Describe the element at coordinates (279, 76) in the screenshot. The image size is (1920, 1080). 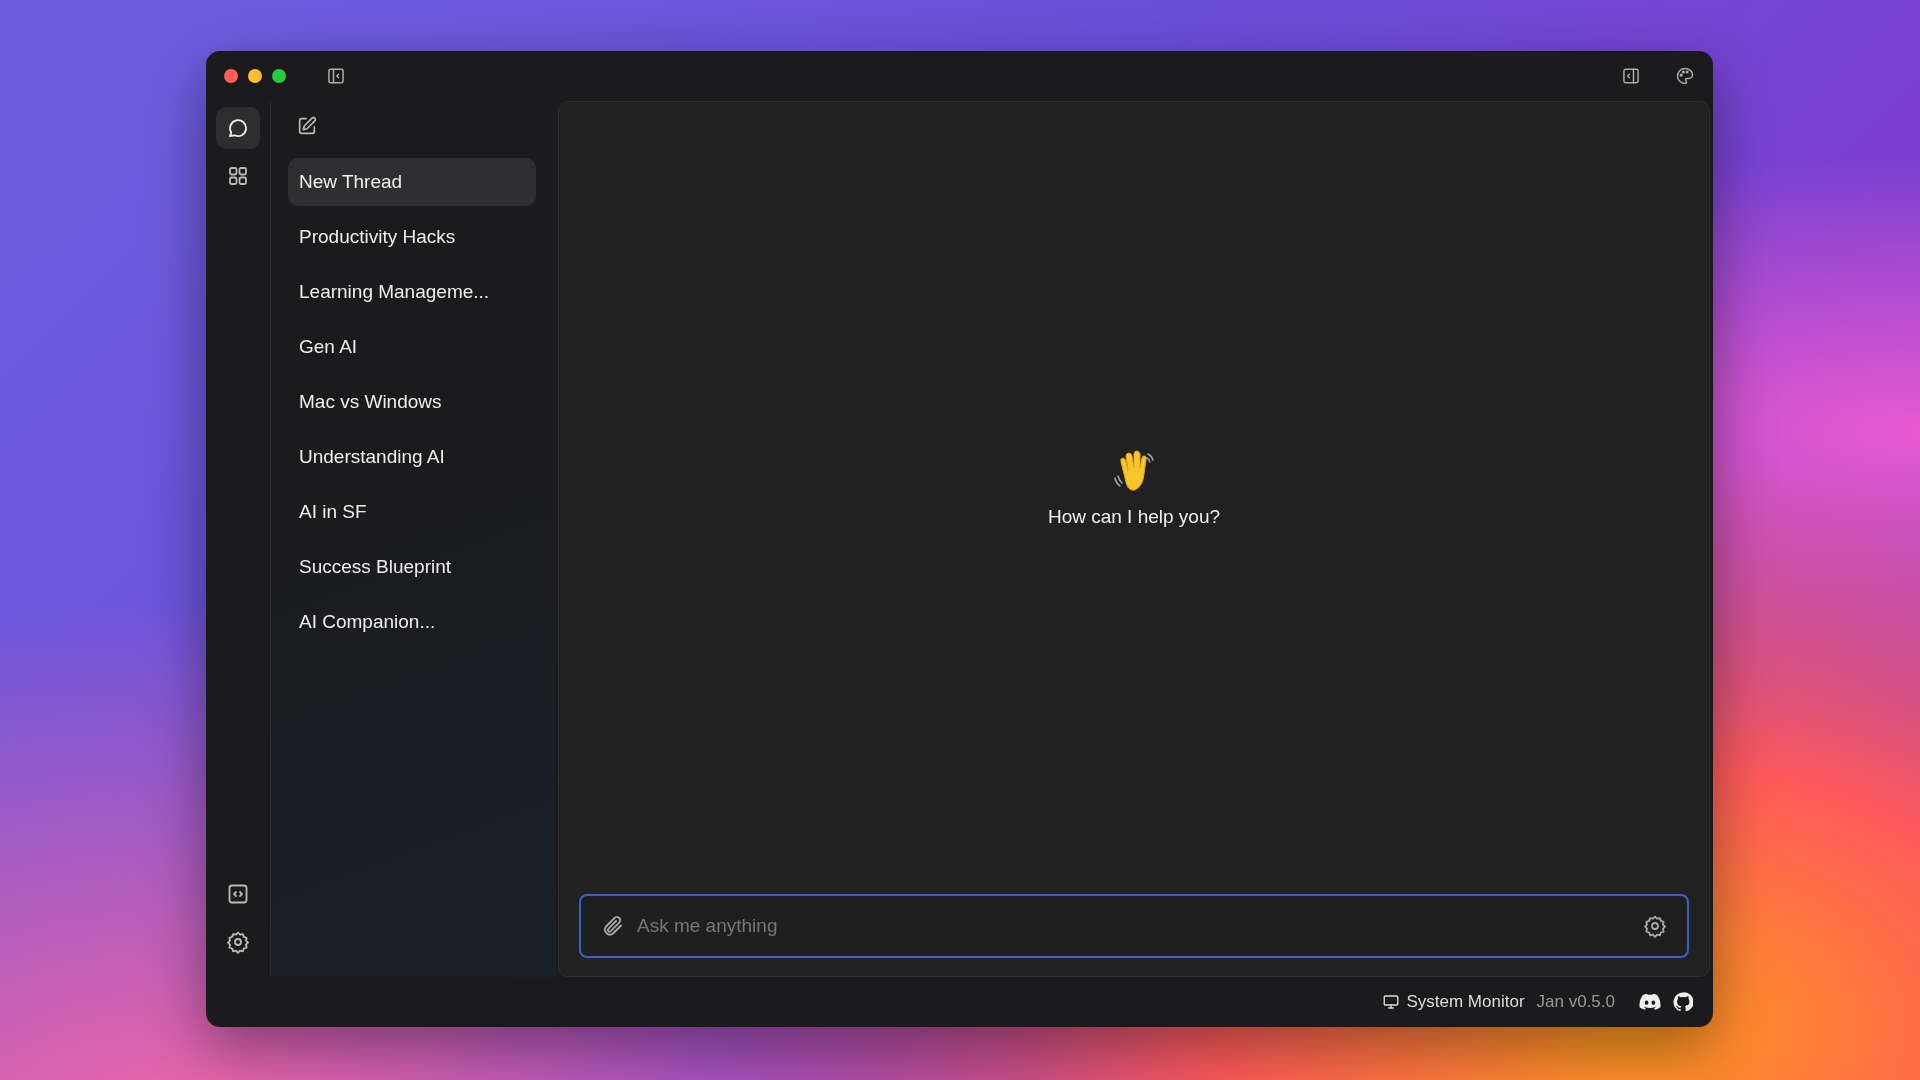
I see `maximize-window-button` at that location.